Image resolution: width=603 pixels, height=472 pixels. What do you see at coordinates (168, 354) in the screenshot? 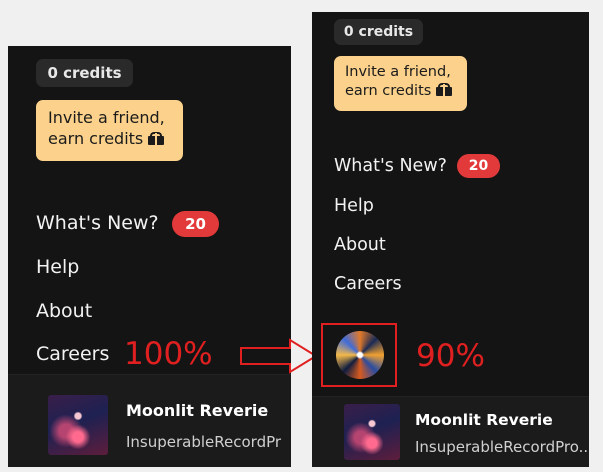
I see `zoom-label-100: 100%` at bounding box center [168, 354].